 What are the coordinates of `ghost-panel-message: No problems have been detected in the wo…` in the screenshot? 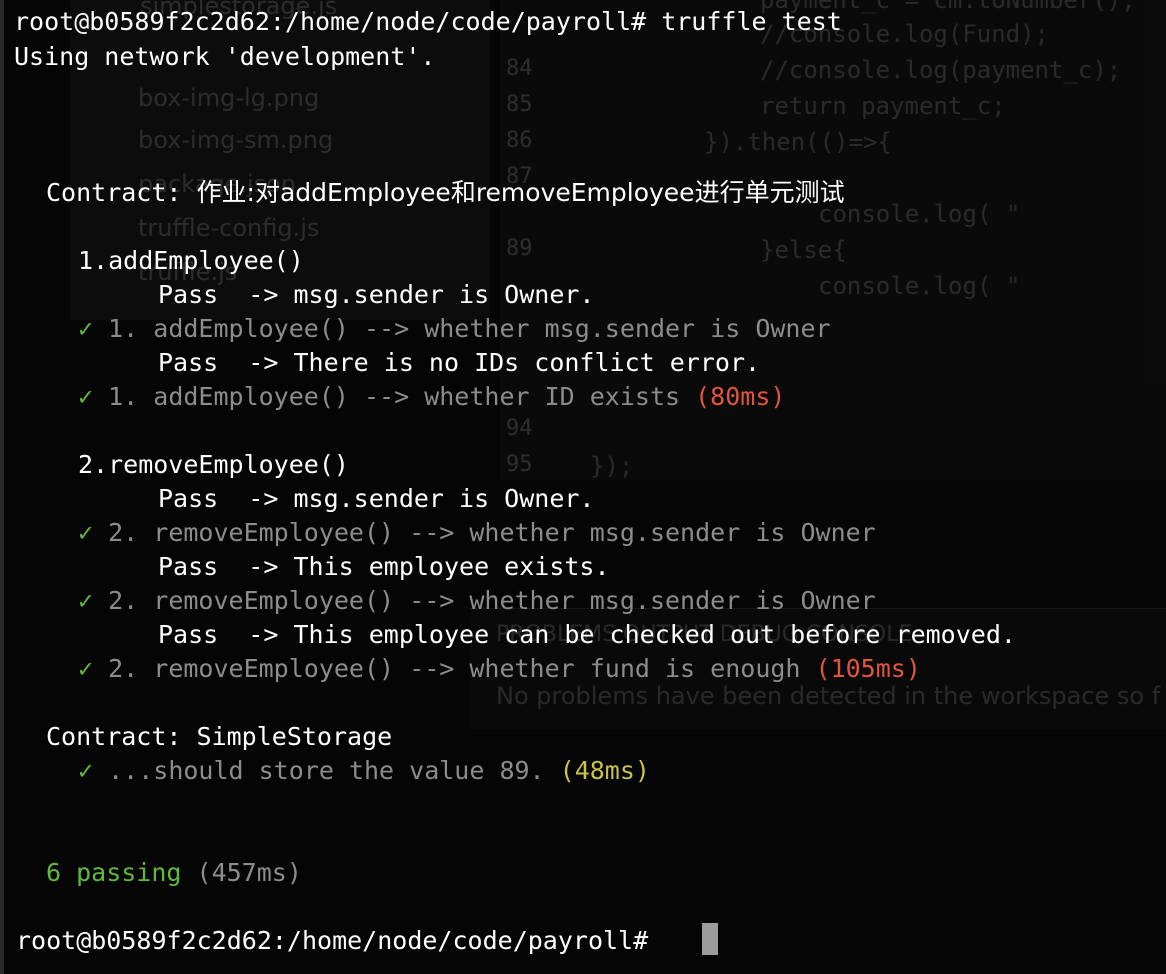 It's located at (828, 696).